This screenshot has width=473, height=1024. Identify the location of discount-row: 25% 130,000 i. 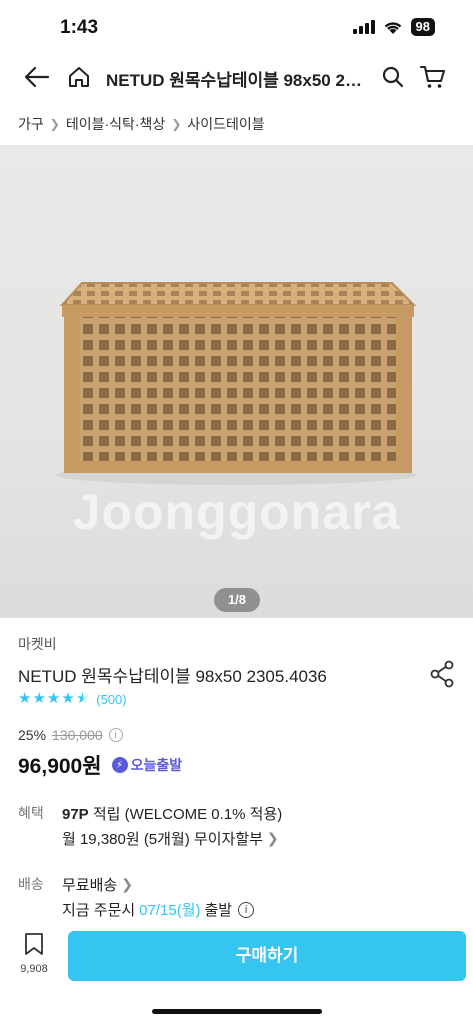
(70, 735).